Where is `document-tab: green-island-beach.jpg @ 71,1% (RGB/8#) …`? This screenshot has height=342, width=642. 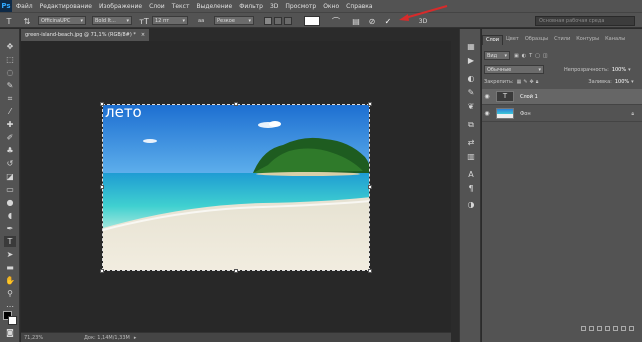
document-tab: green-island-beach.jpg @ 71,1% (RGB/8#) … is located at coordinates (85, 35).